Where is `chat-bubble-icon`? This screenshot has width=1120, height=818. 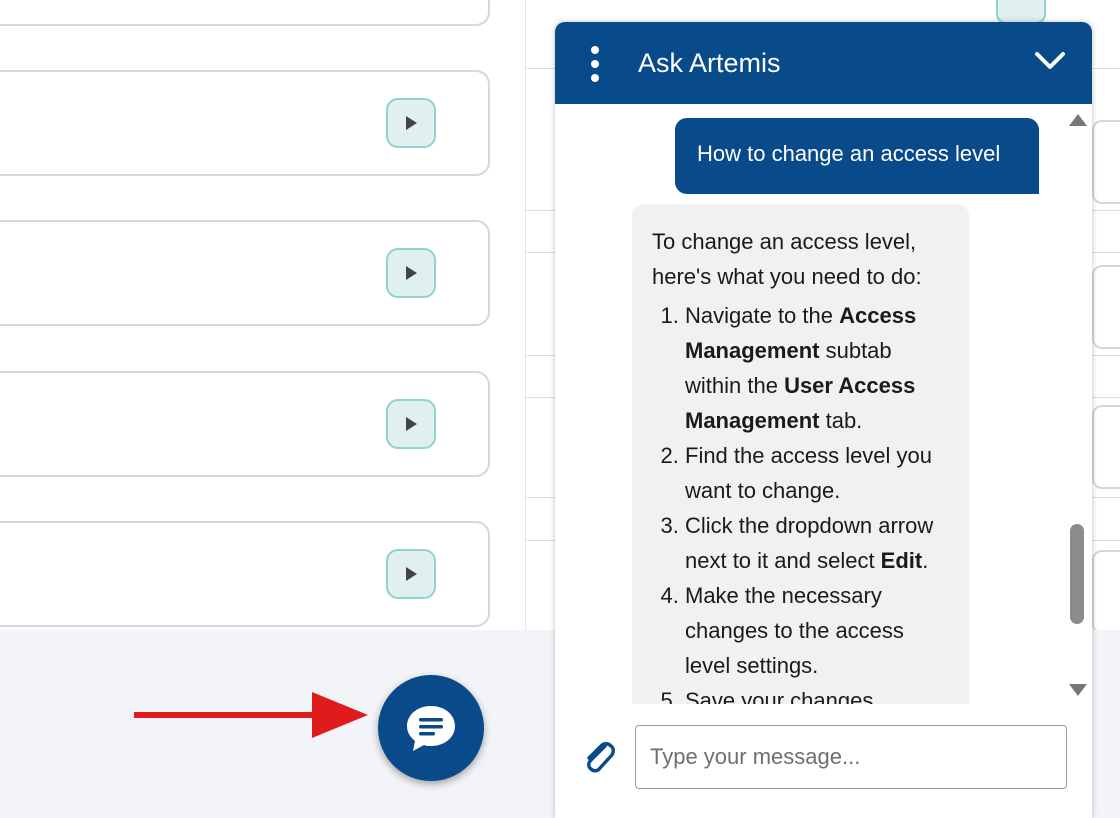 chat-bubble-icon is located at coordinates (431, 728).